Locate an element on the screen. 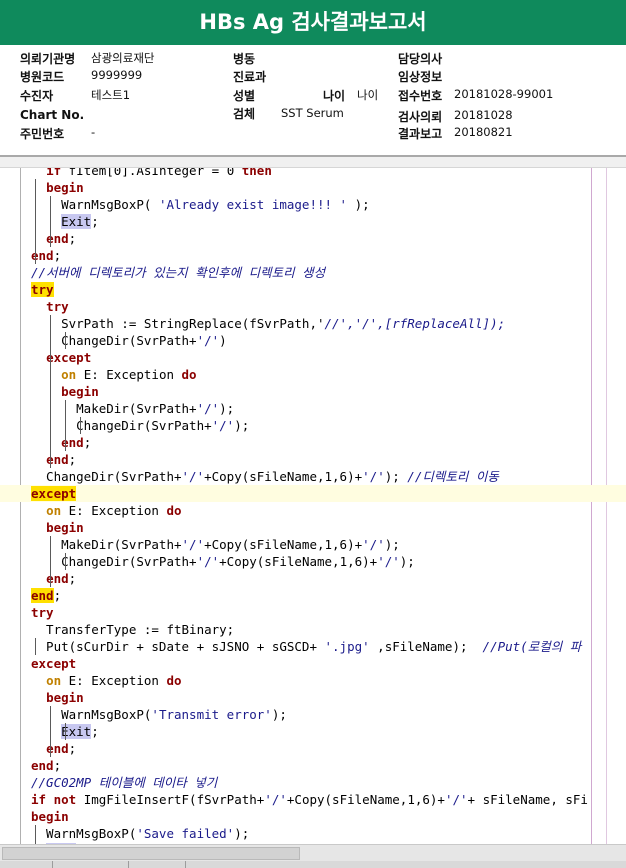  rrn-value: - is located at coordinates (93, 132).